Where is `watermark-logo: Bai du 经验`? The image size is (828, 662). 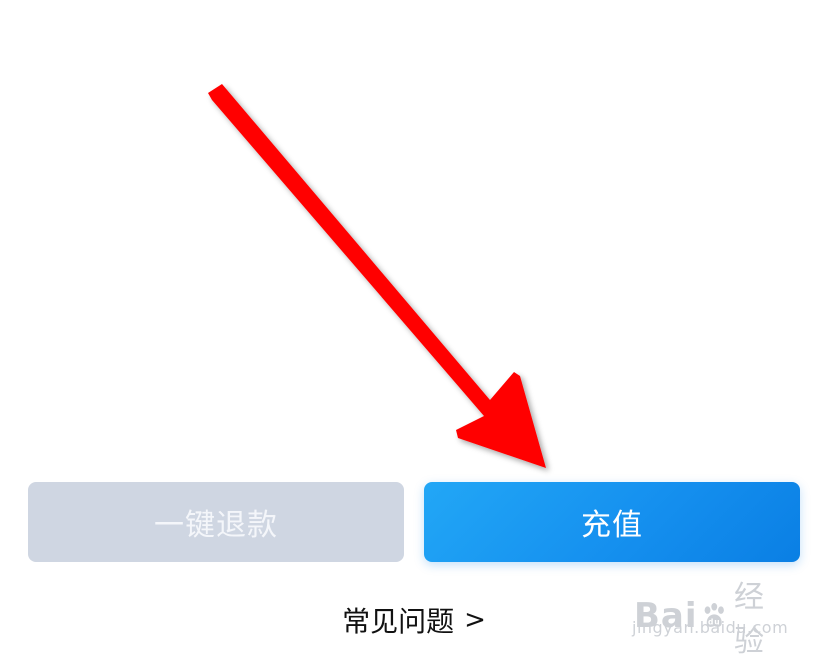 watermark-logo: Bai du 经验 is located at coordinates (710, 616).